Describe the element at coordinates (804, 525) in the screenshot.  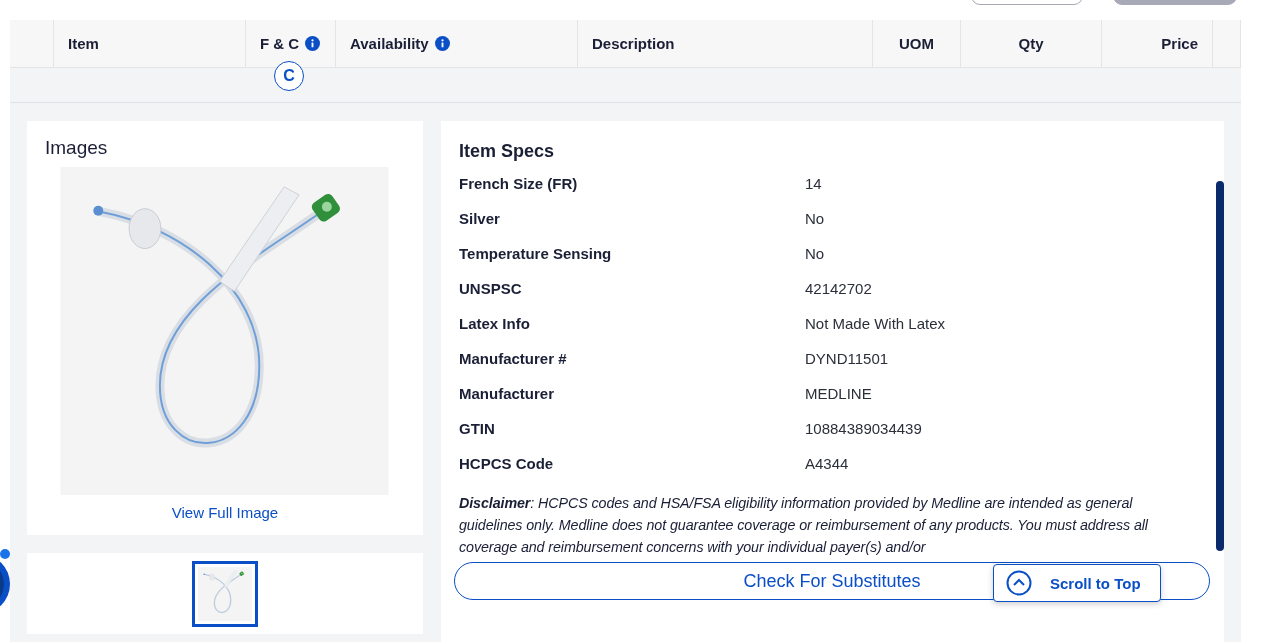
I see `disclaimer-text: Disclaimer: HCPCS codes and HSA/FSA eligibility information provided by Medline are intended as general guidelines only. Medline does not guarantee coverage or reimbursement of any products. You must address all coverage and reimbursement concerns with your individual payer(s) and/or` at that location.